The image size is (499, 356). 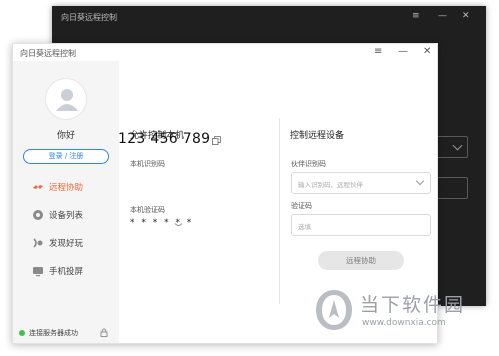 What do you see at coordinates (403, 52) in the screenshot?
I see `minimize-icon: —` at bounding box center [403, 52].